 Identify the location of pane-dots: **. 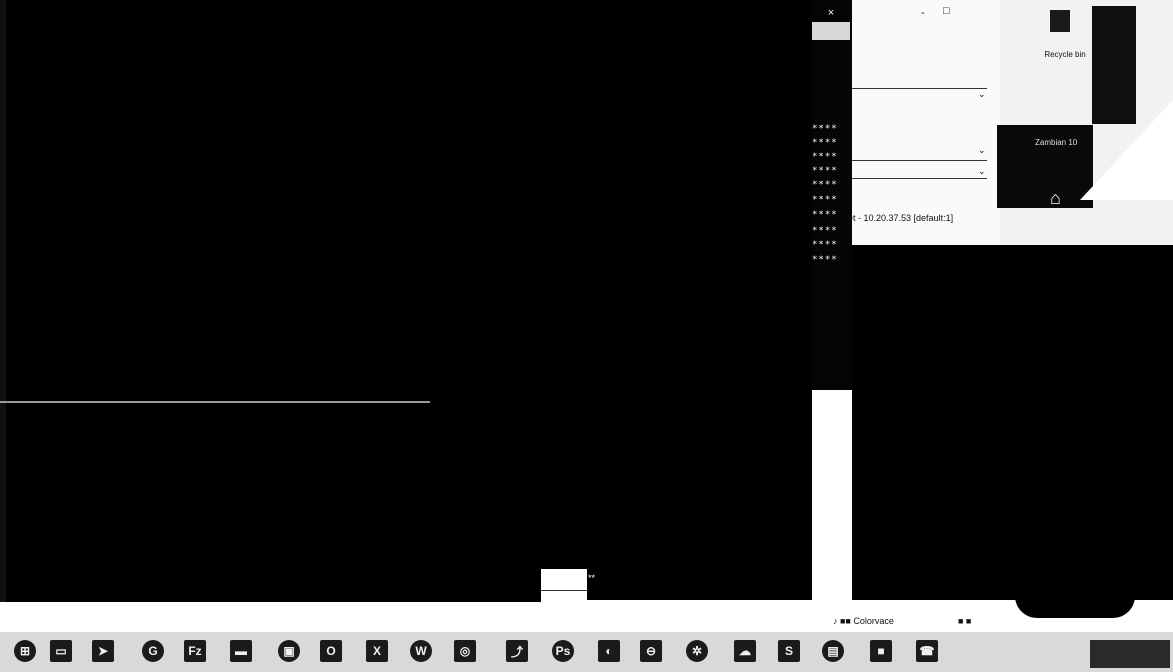
(592, 578).